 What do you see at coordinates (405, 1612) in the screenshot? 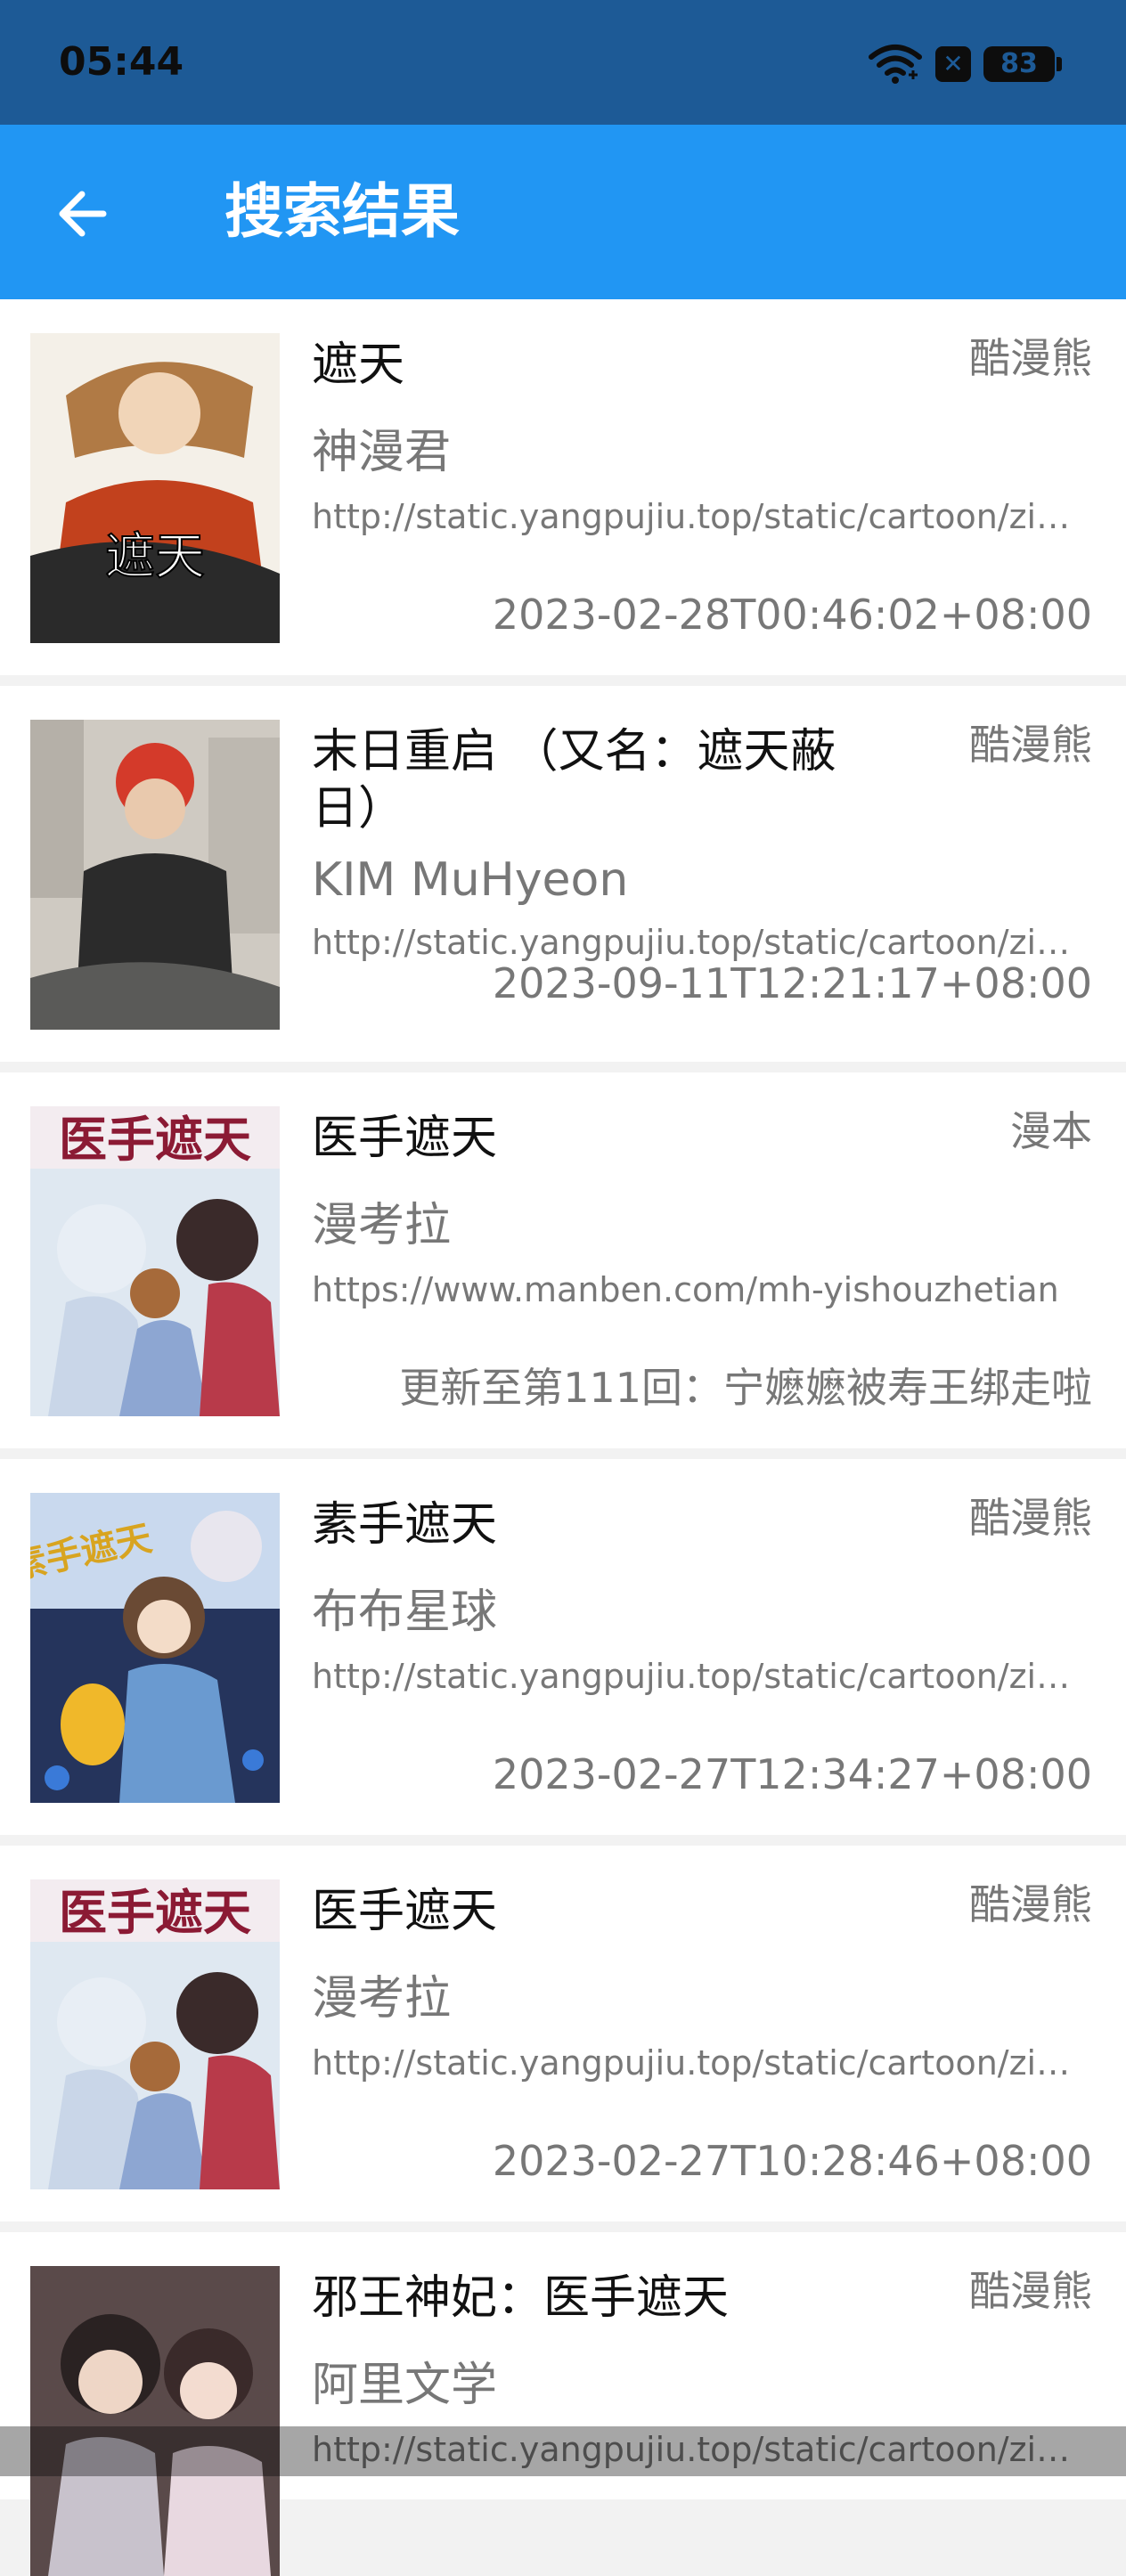
I see `item-author: 布布星球` at bounding box center [405, 1612].